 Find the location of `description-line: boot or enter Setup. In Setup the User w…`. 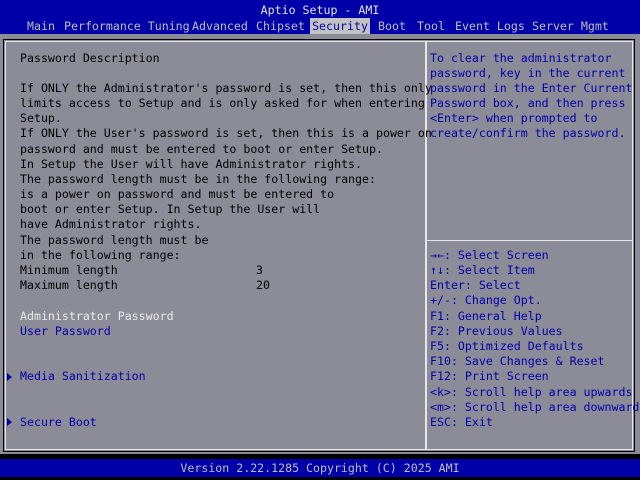

description-line: boot or enter Setup. In Setup the User w… is located at coordinates (170, 209).